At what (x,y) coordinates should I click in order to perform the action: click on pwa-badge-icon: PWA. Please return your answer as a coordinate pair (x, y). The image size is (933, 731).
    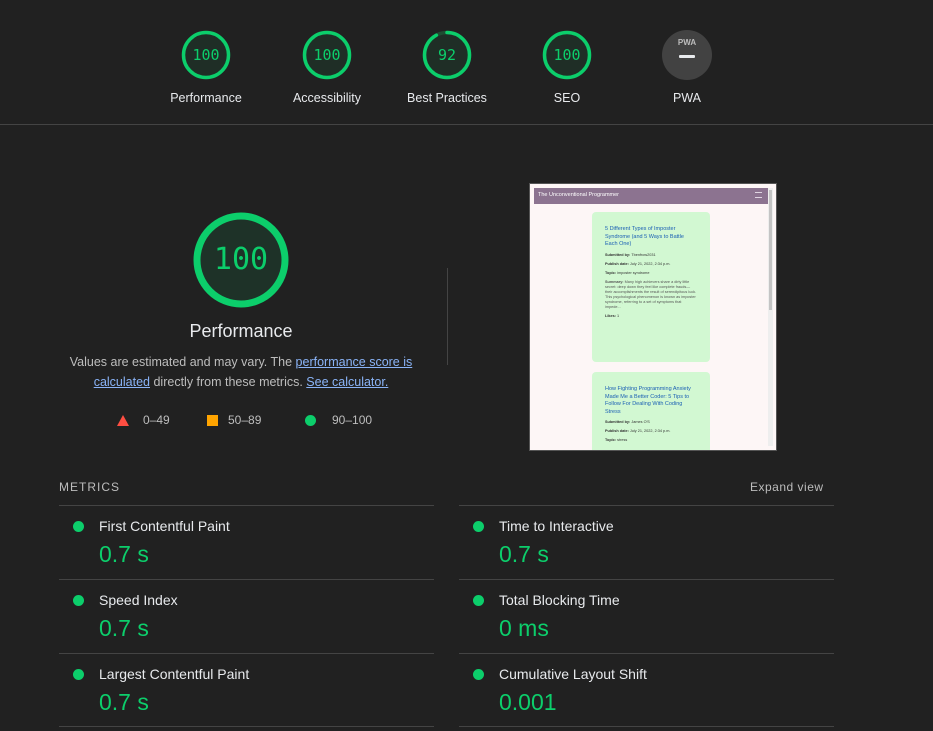
    Looking at the image, I should click on (687, 55).